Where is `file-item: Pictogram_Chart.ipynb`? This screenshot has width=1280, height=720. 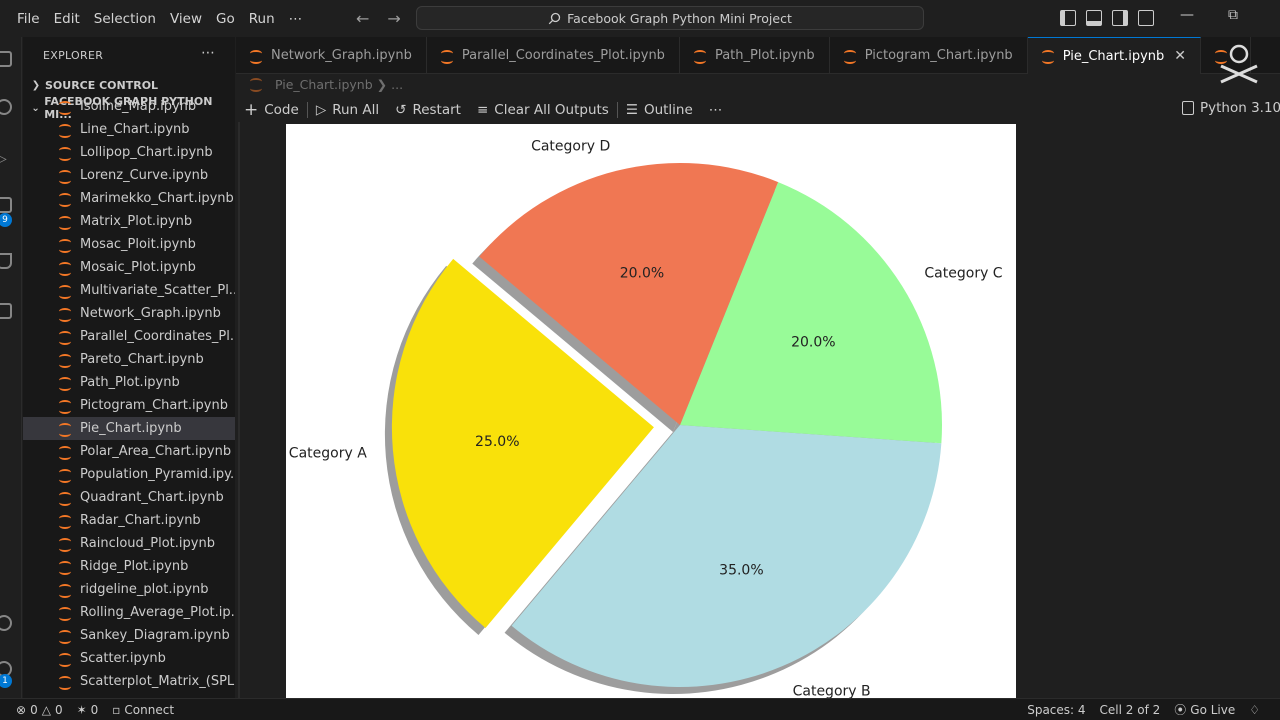 file-item: Pictogram_Chart.ipynb is located at coordinates (129, 405).